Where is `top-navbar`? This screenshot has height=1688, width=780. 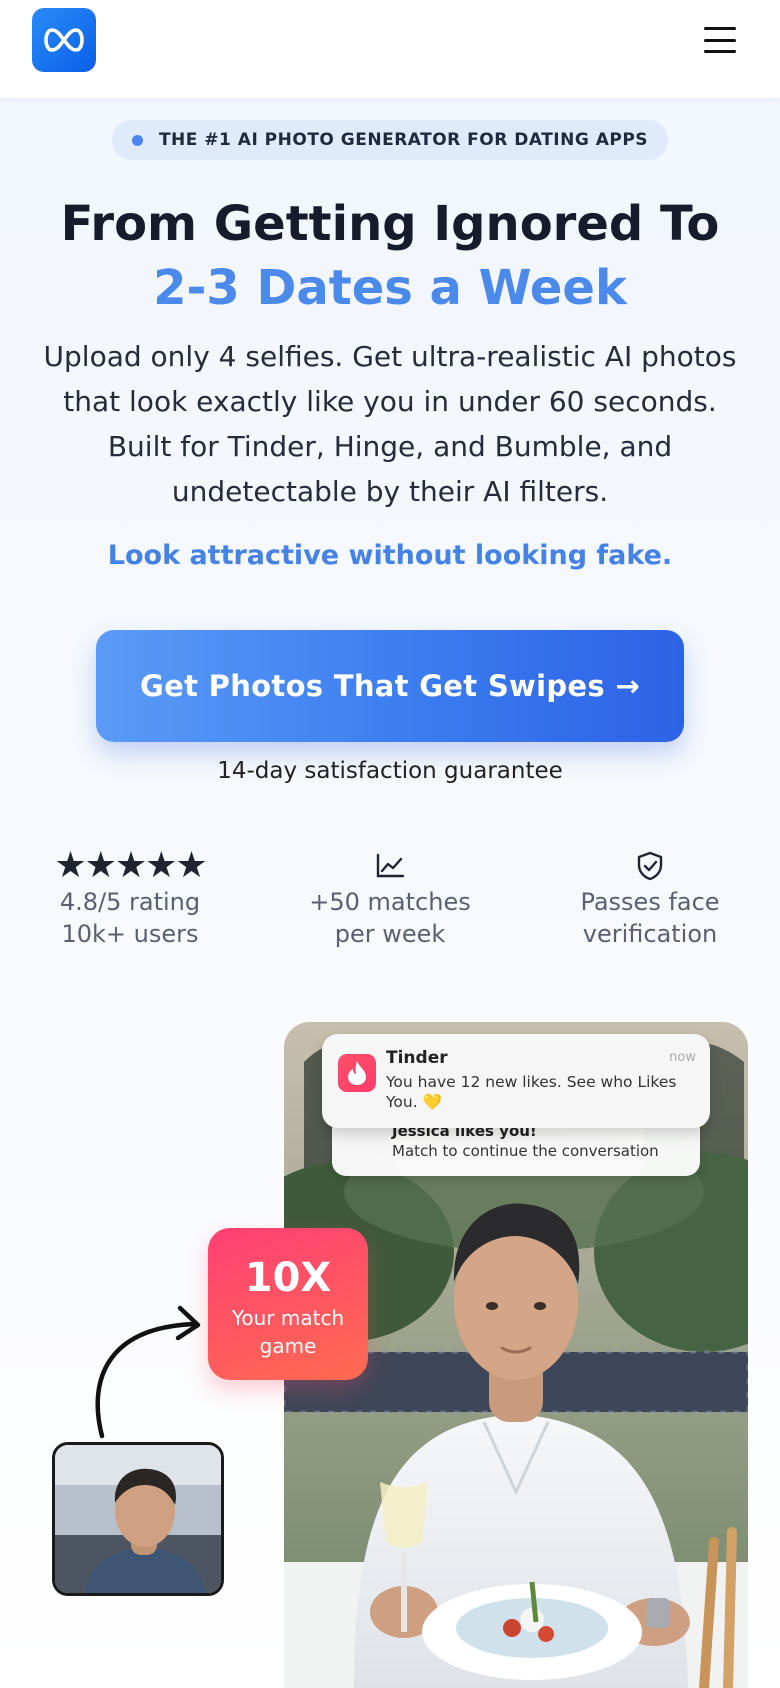
top-navbar is located at coordinates (390, 49).